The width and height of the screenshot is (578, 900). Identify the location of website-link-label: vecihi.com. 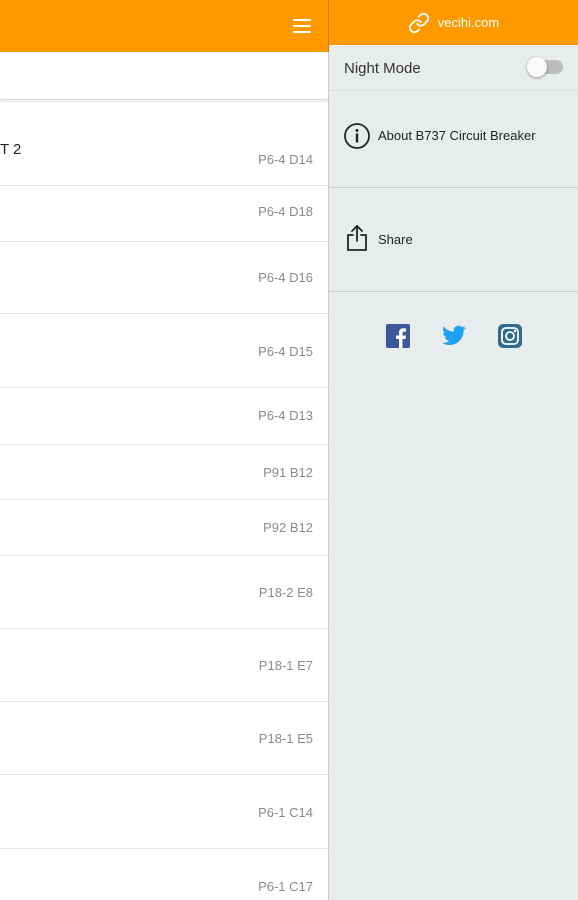
(468, 22).